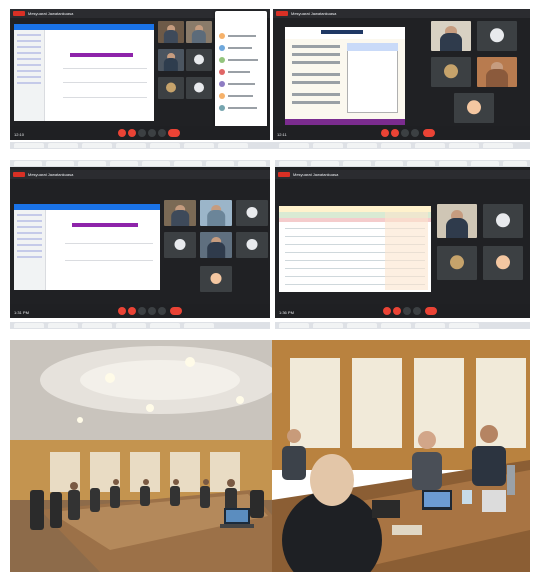 Image resolution: width=535 pixels, height=574 pixels. Describe the element at coordinates (21, 312) in the screenshot. I see `meeting-time: 1:31 PM` at that location.